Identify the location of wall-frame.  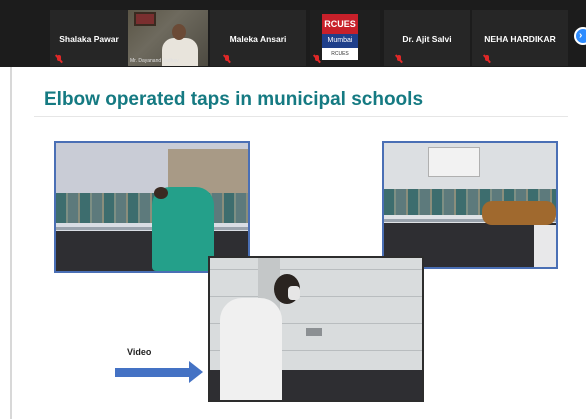
(145, 19).